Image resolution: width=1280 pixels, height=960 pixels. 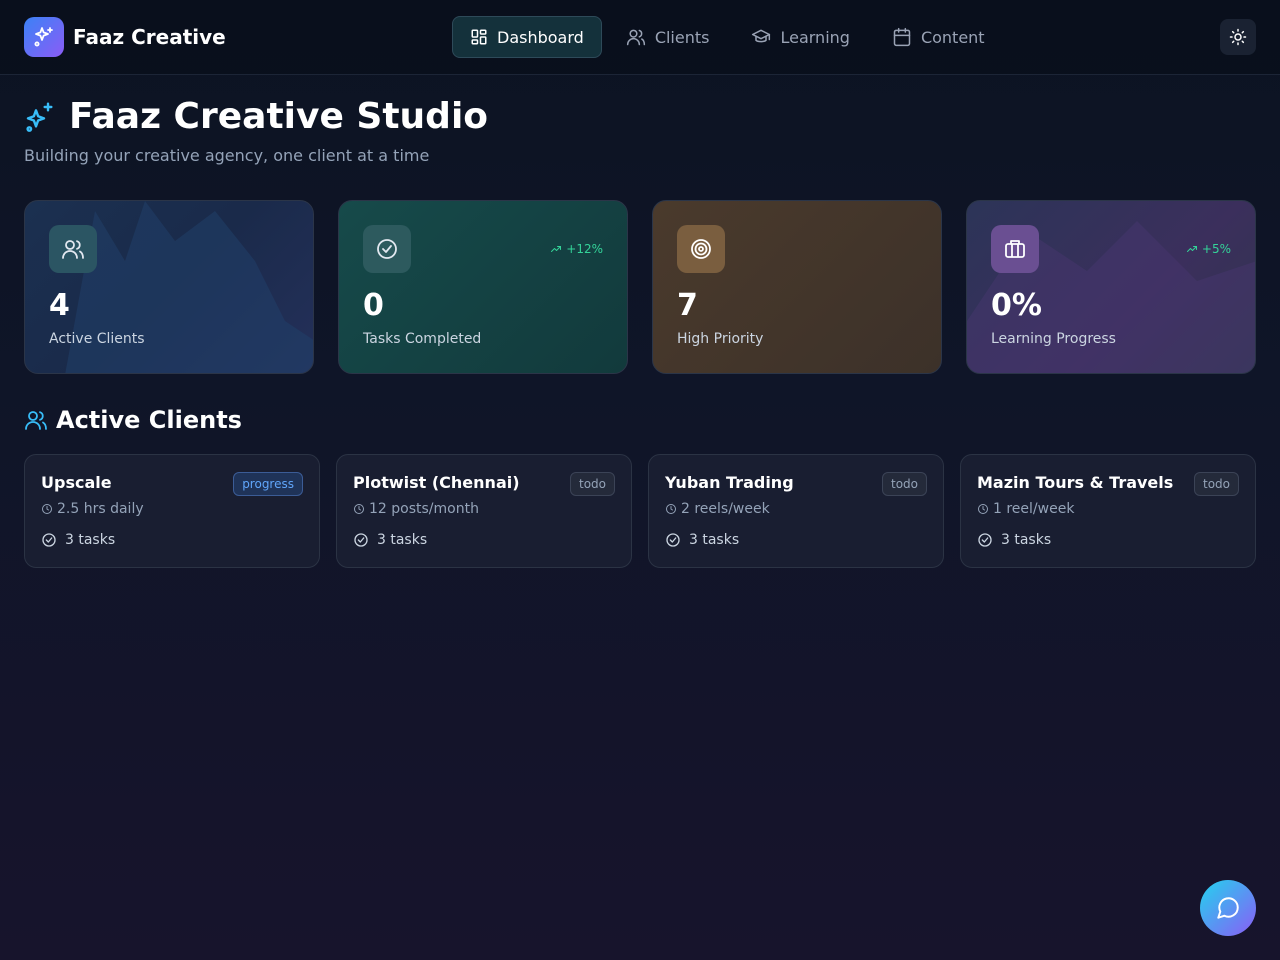 I want to click on frequency-text: 12 posts/month, so click(x=424, y=509).